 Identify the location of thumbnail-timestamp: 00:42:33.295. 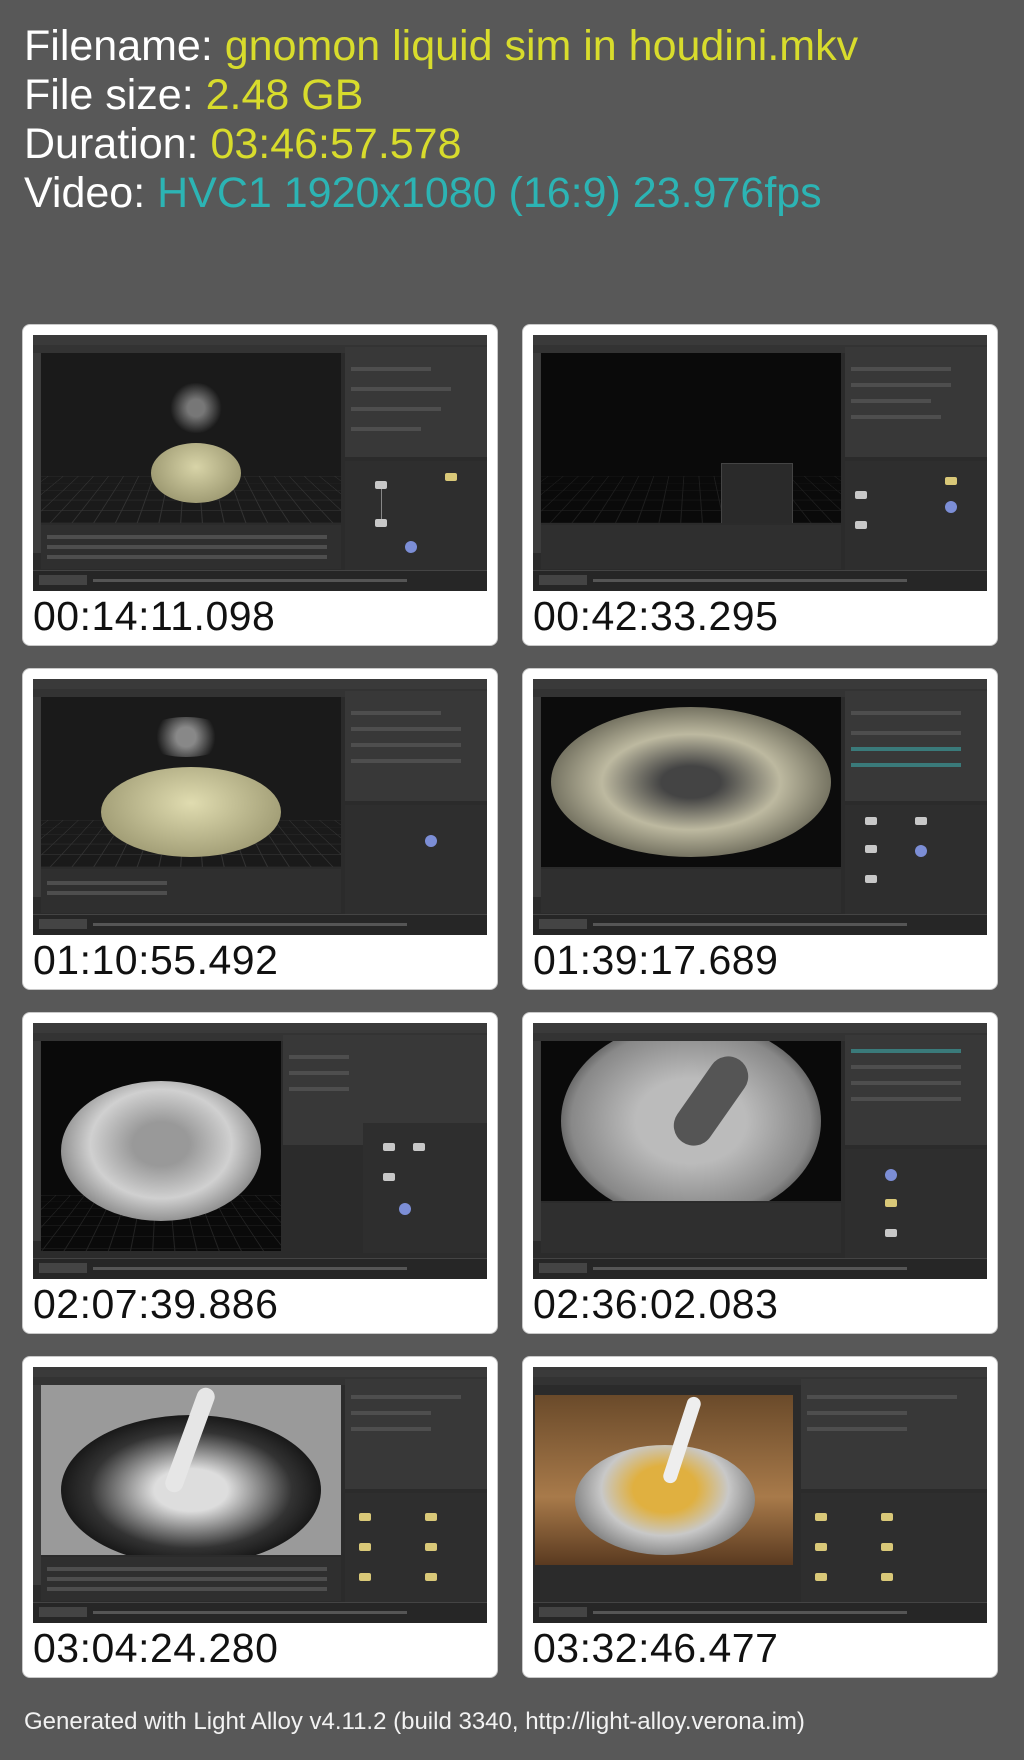
(656, 616).